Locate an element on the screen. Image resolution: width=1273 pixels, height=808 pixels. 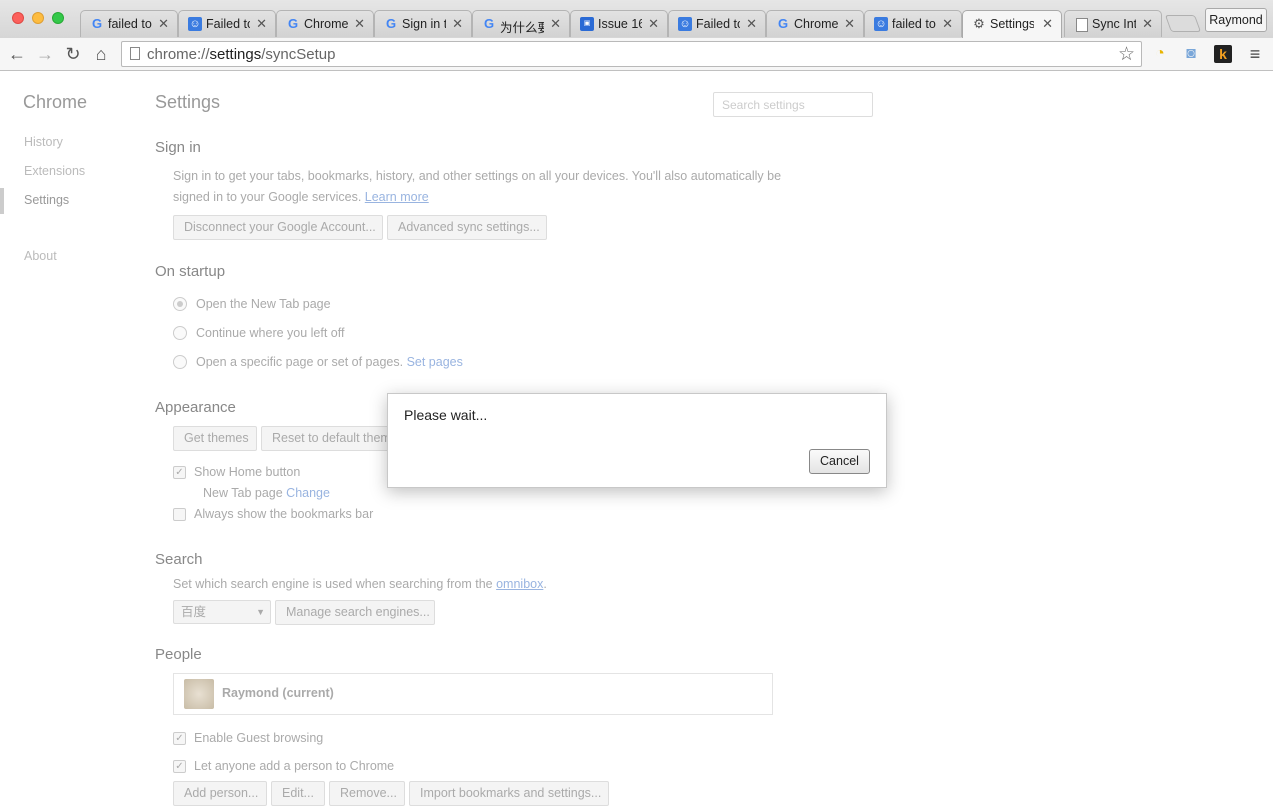
tab-failed-to-1: G failed to ✕ is located at coordinates (129, 23).